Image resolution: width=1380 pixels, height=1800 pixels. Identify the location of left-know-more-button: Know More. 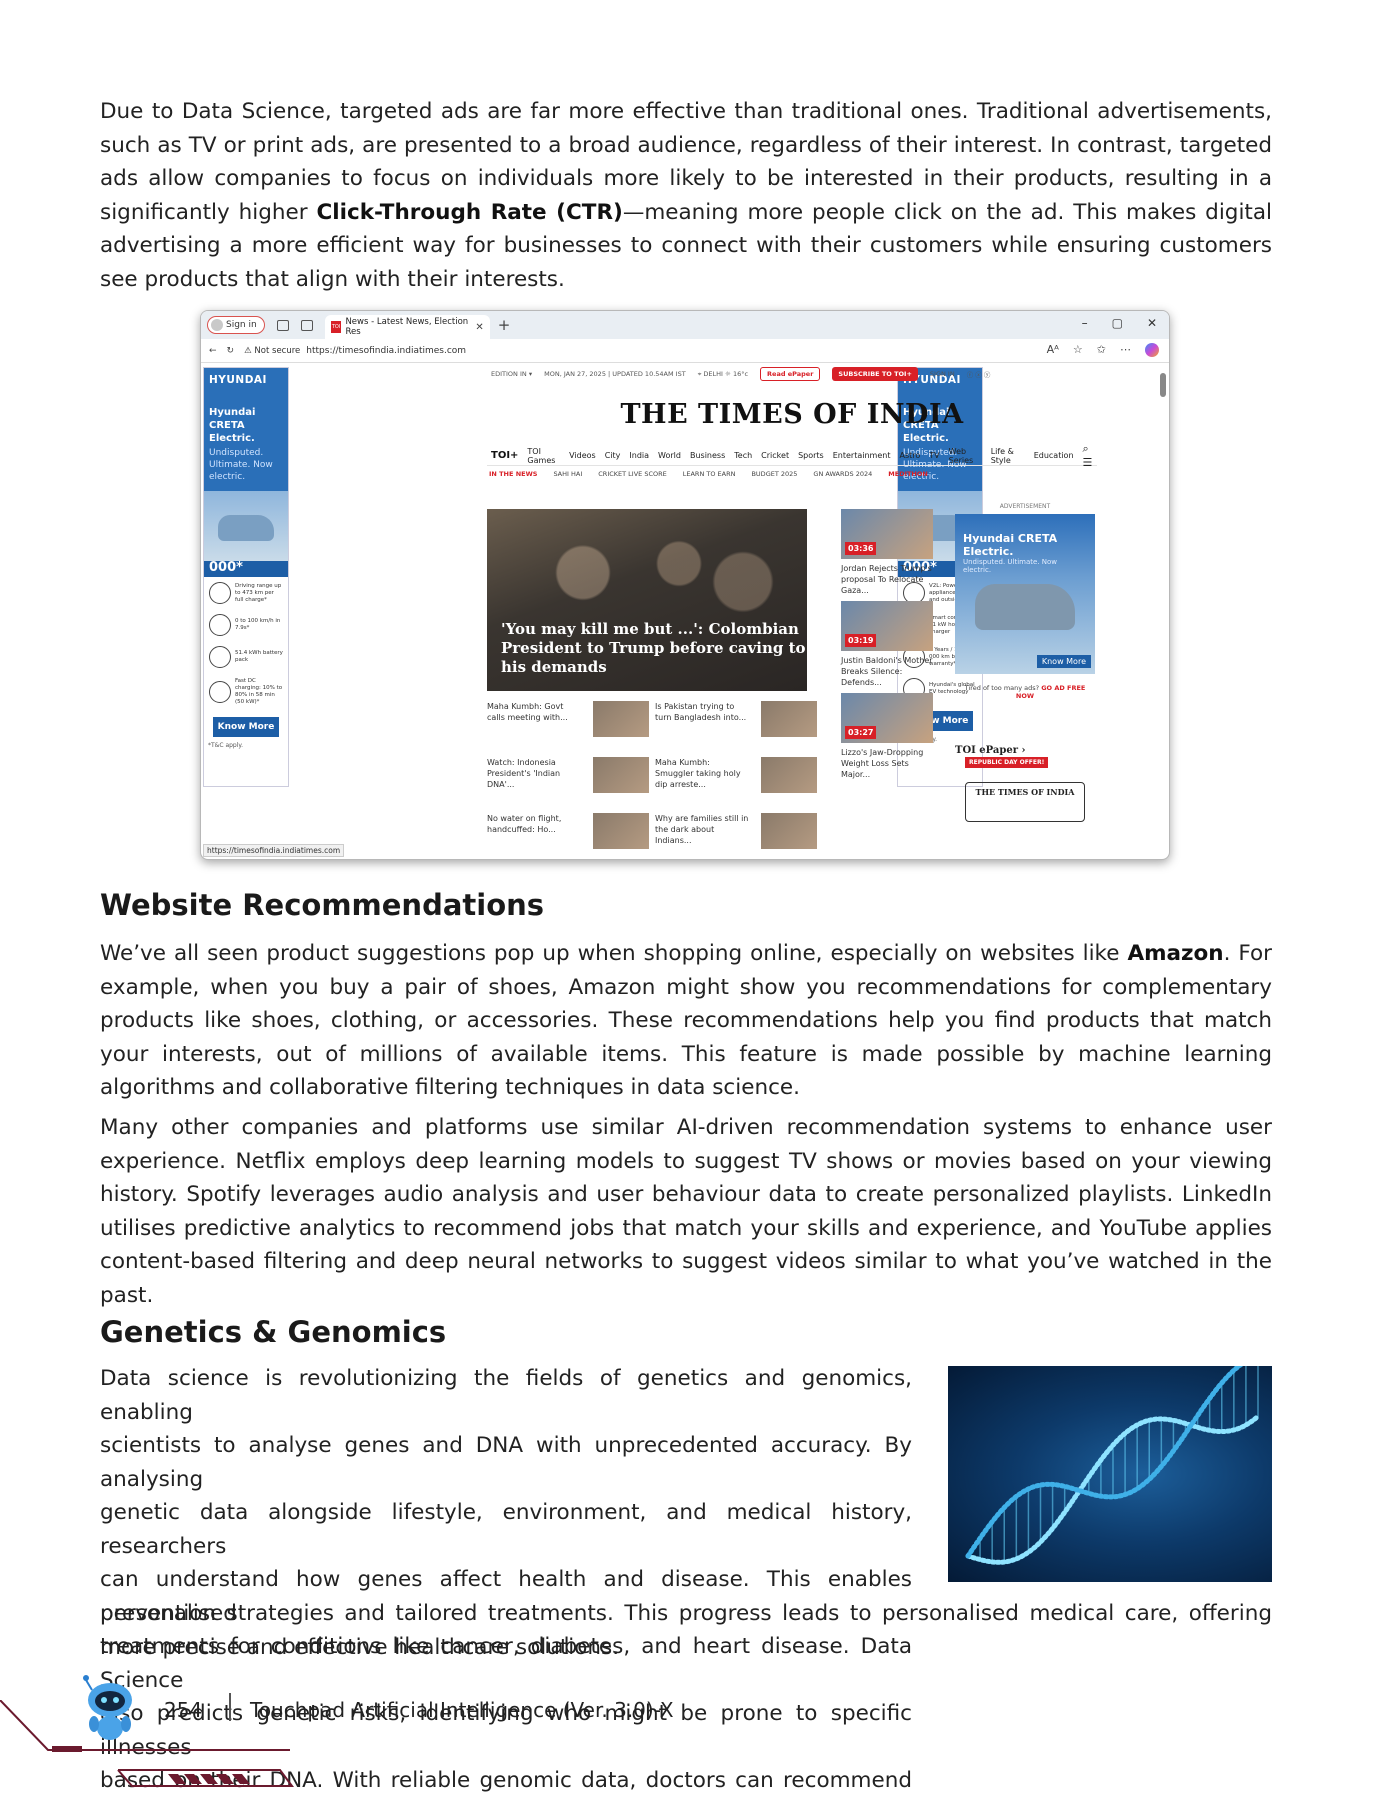
(246, 727).